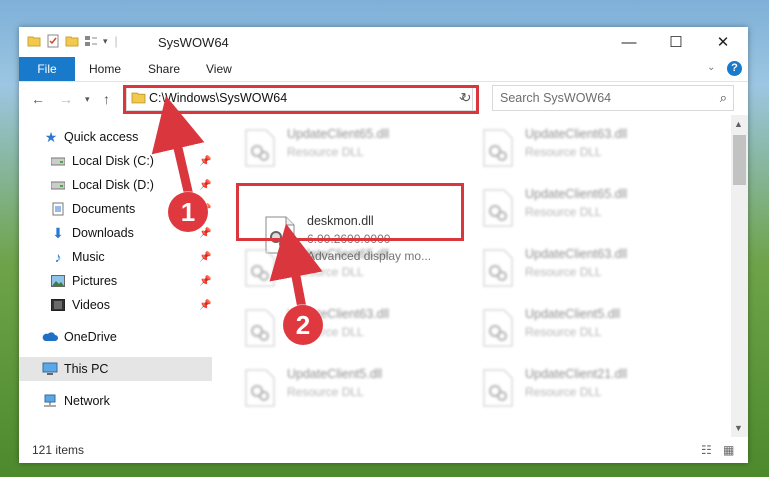 The image size is (769, 477). What do you see at coordinates (296, 266) in the screenshot?
I see `arrow-to-file` at bounding box center [296, 266].